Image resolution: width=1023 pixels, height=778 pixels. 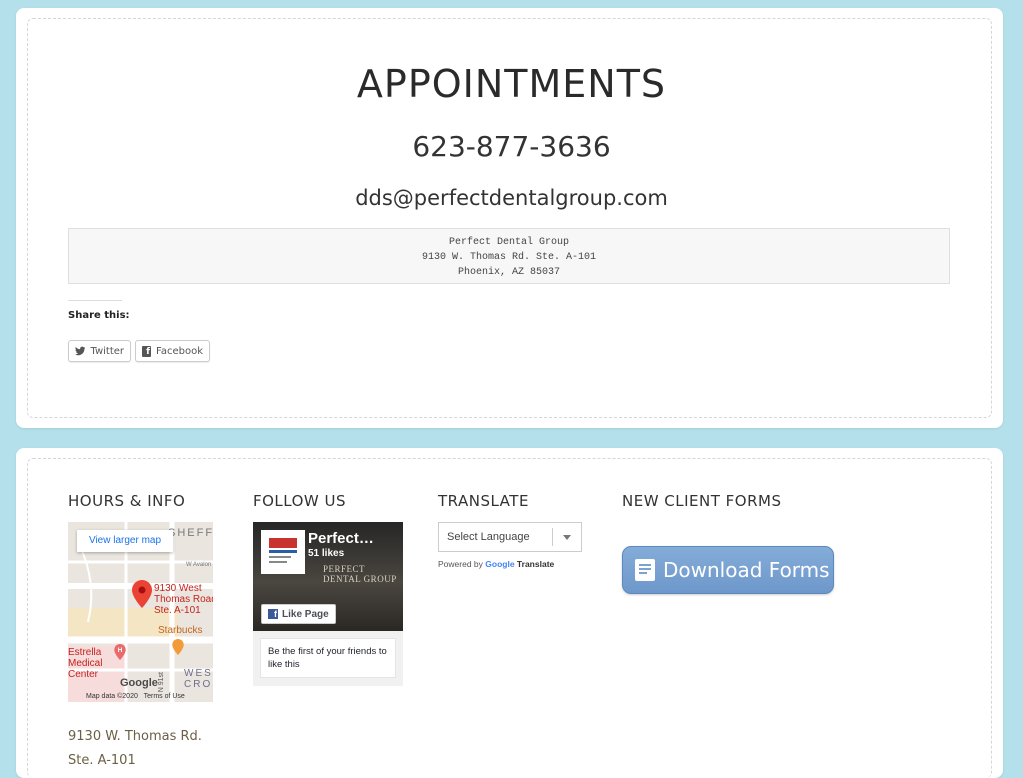 What do you see at coordinates (326, 553) in the screenshot?
I see `facebook-like-count: 51 likes` at bounding box center [326, 553].